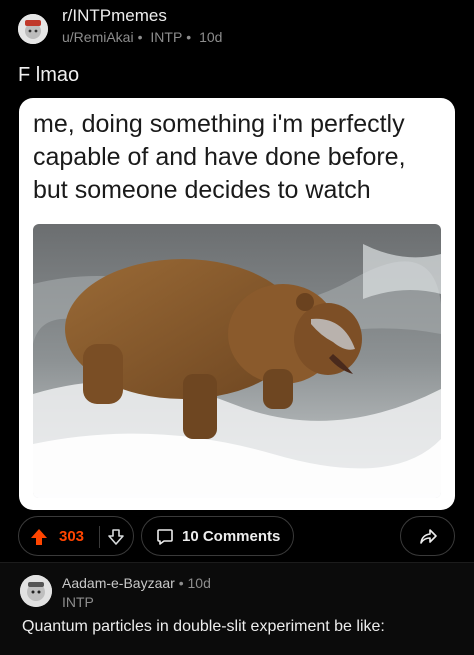 This screenshot has height=655, width=474. I want to click on post-title: F lmao, so click(48, 75).